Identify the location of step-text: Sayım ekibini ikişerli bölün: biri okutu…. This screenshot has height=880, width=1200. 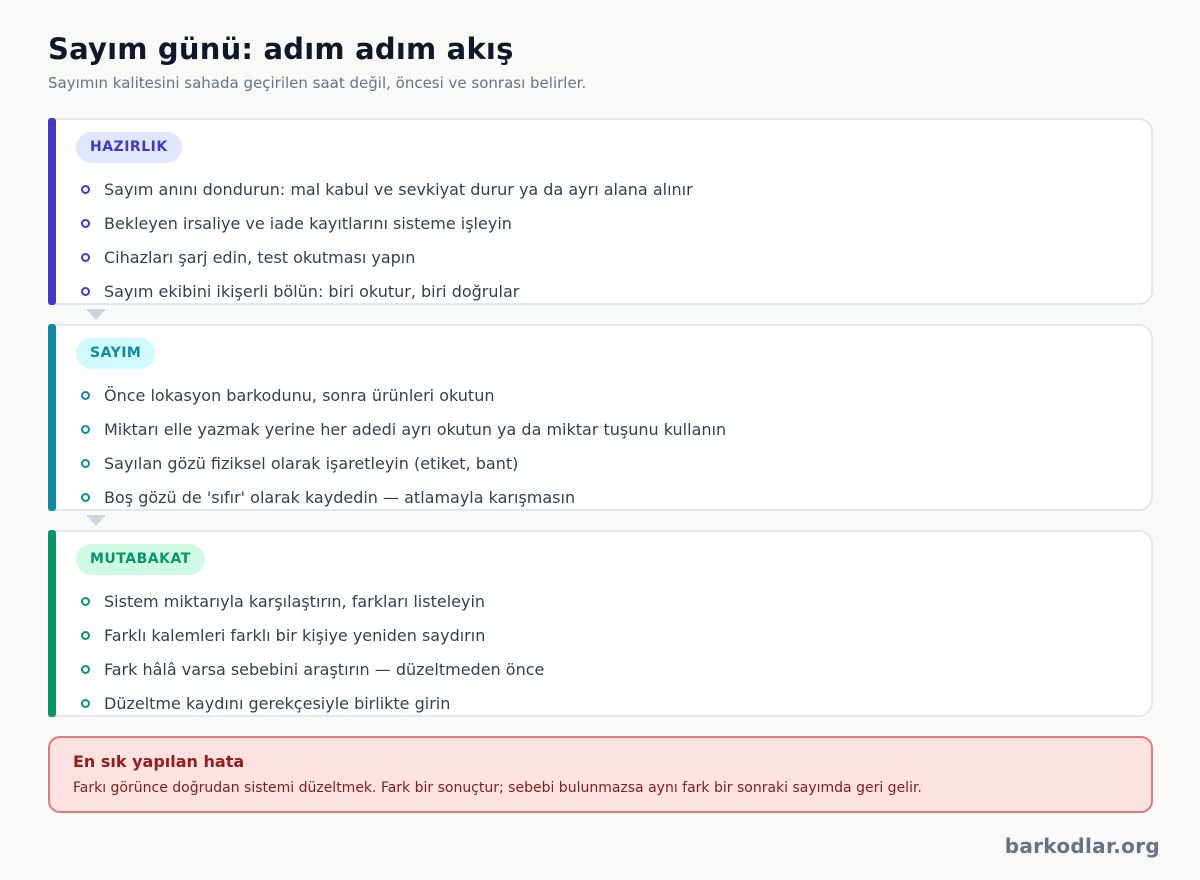
(312, 291).